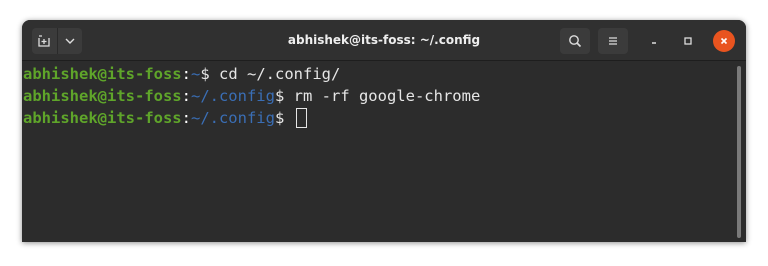 Image resolution: width=768 pixels, height=266 pixels. I want to click on command-text: rm -rf google-chrome, so click(387, 96).